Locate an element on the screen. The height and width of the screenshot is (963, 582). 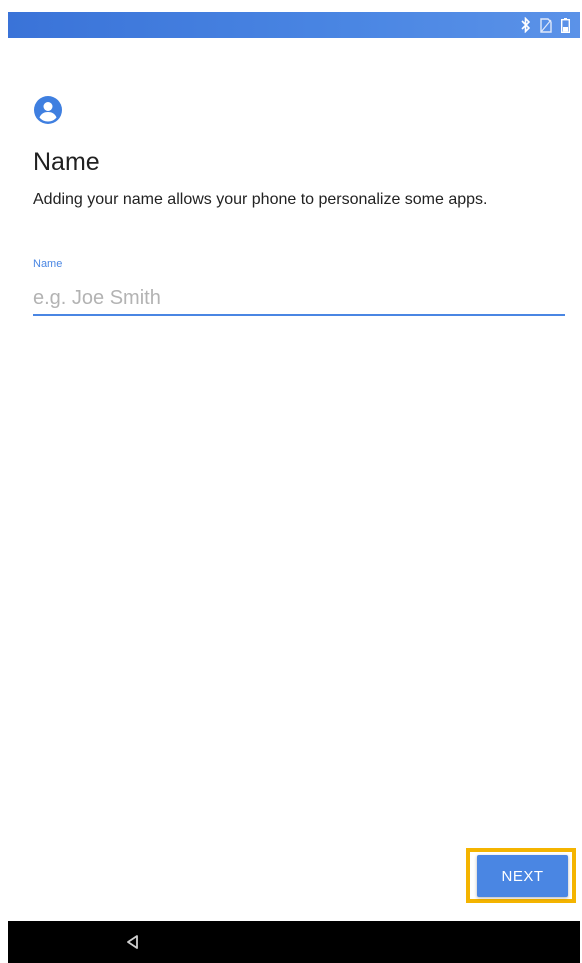
battery-icon is located at coordinates (565, 25).